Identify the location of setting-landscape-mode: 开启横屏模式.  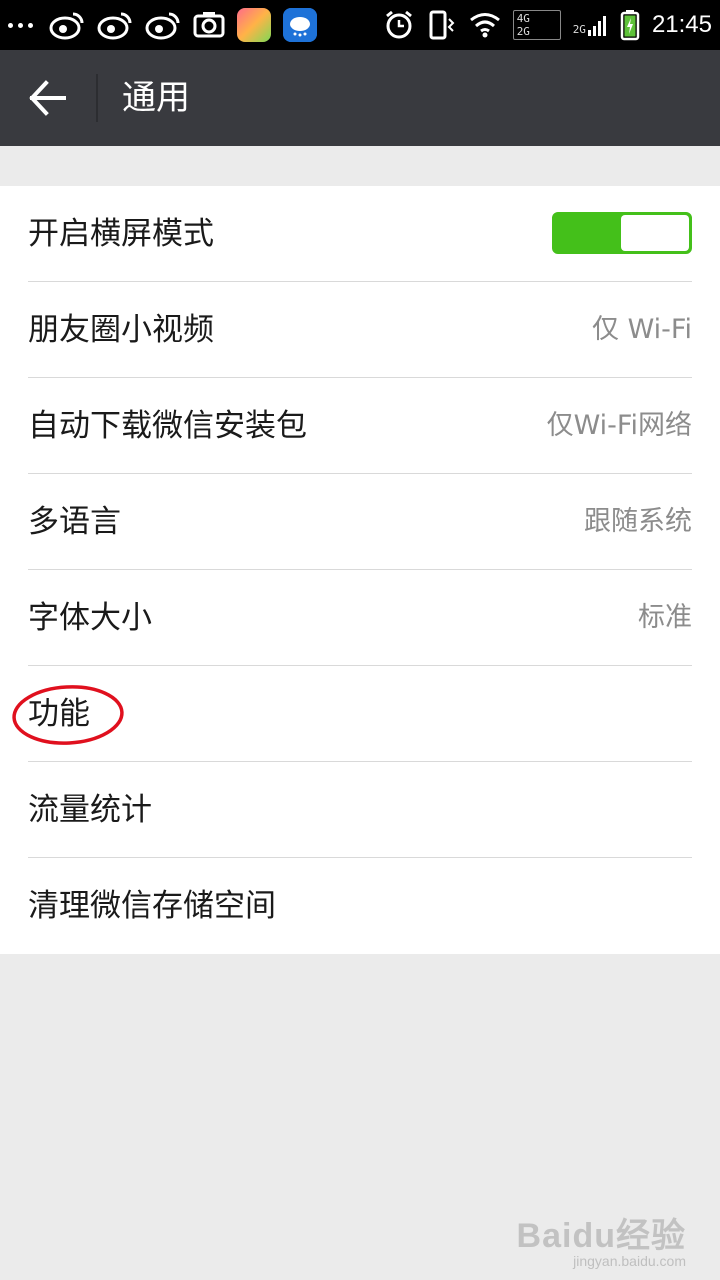
(360, 234).